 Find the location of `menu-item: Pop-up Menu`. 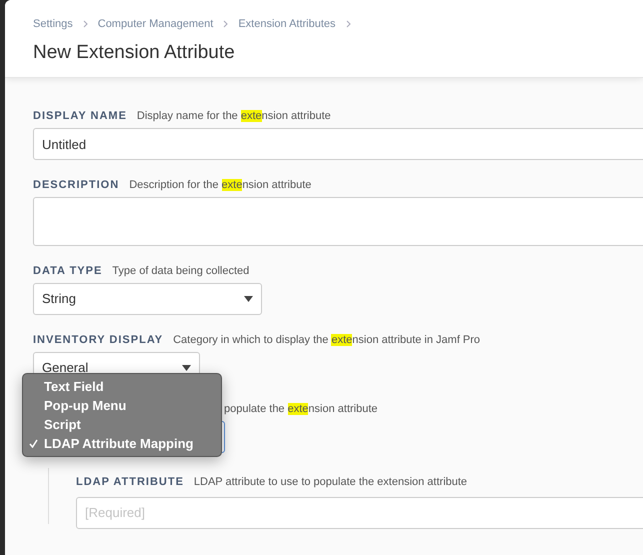

menu-item: Pop-up Menu is located at coordinates (122, 405).